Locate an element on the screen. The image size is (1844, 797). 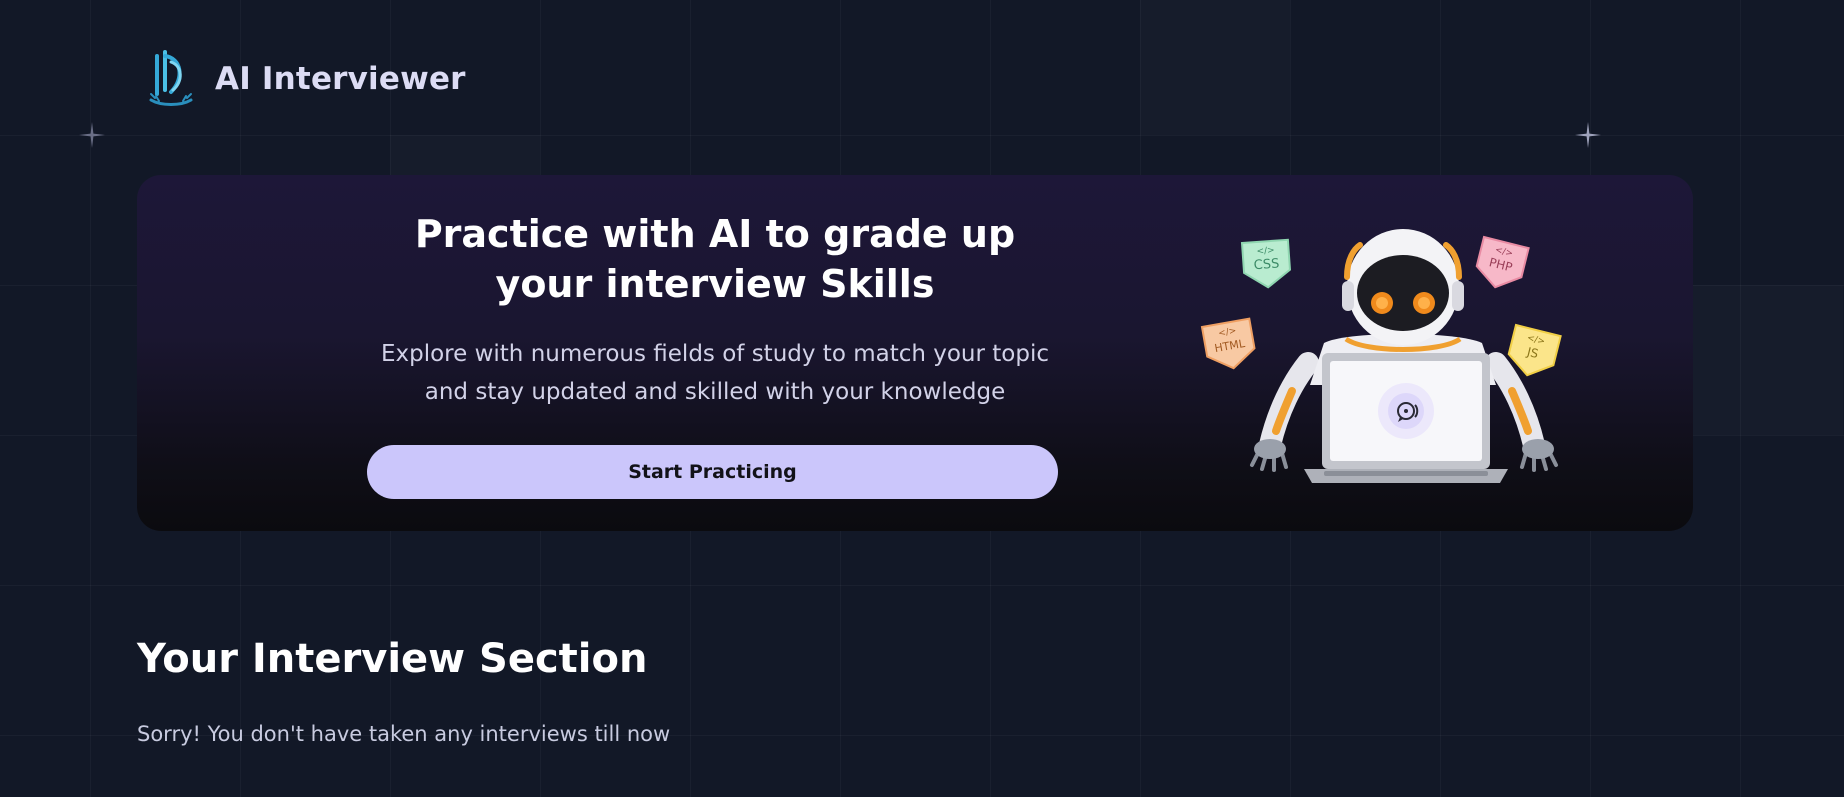
php-badge: </> PHP is located at coordinates (1502, 262).